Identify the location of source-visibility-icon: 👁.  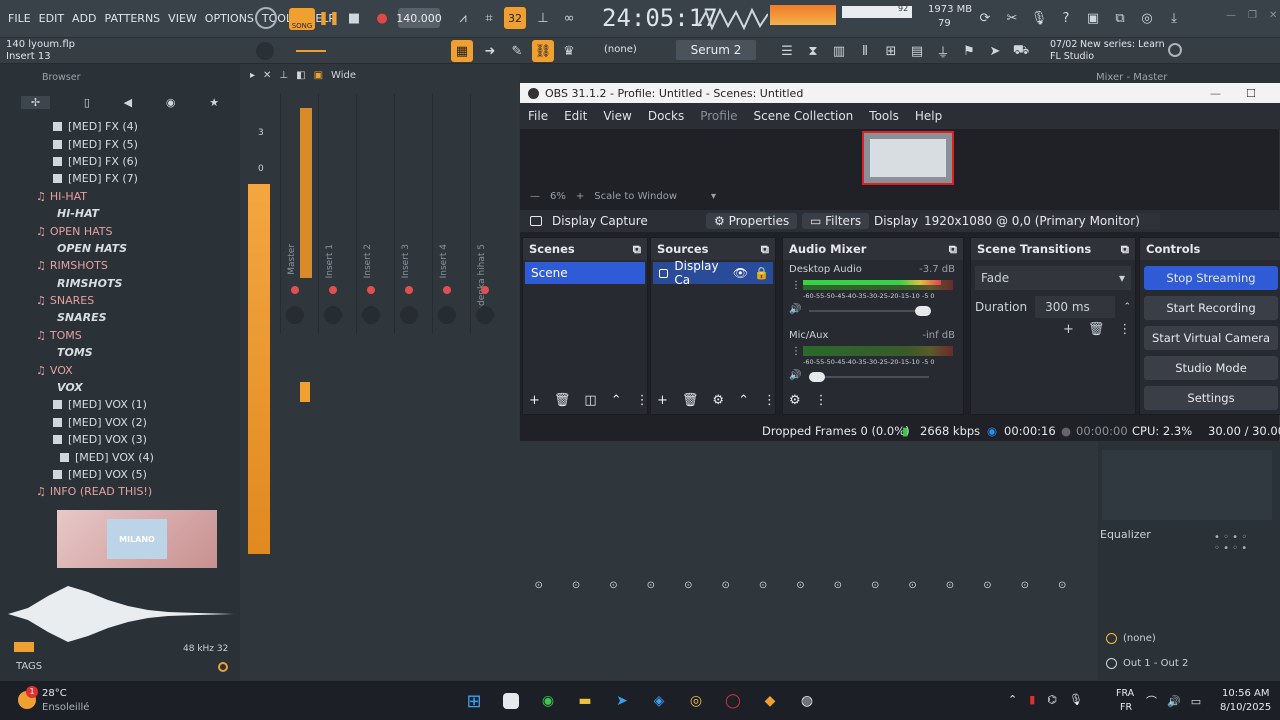
(740, 273).